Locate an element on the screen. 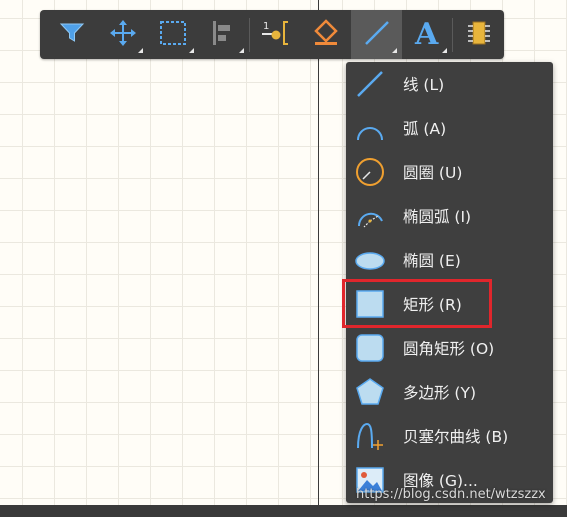  fill-button is located at coordinates (326, 34).